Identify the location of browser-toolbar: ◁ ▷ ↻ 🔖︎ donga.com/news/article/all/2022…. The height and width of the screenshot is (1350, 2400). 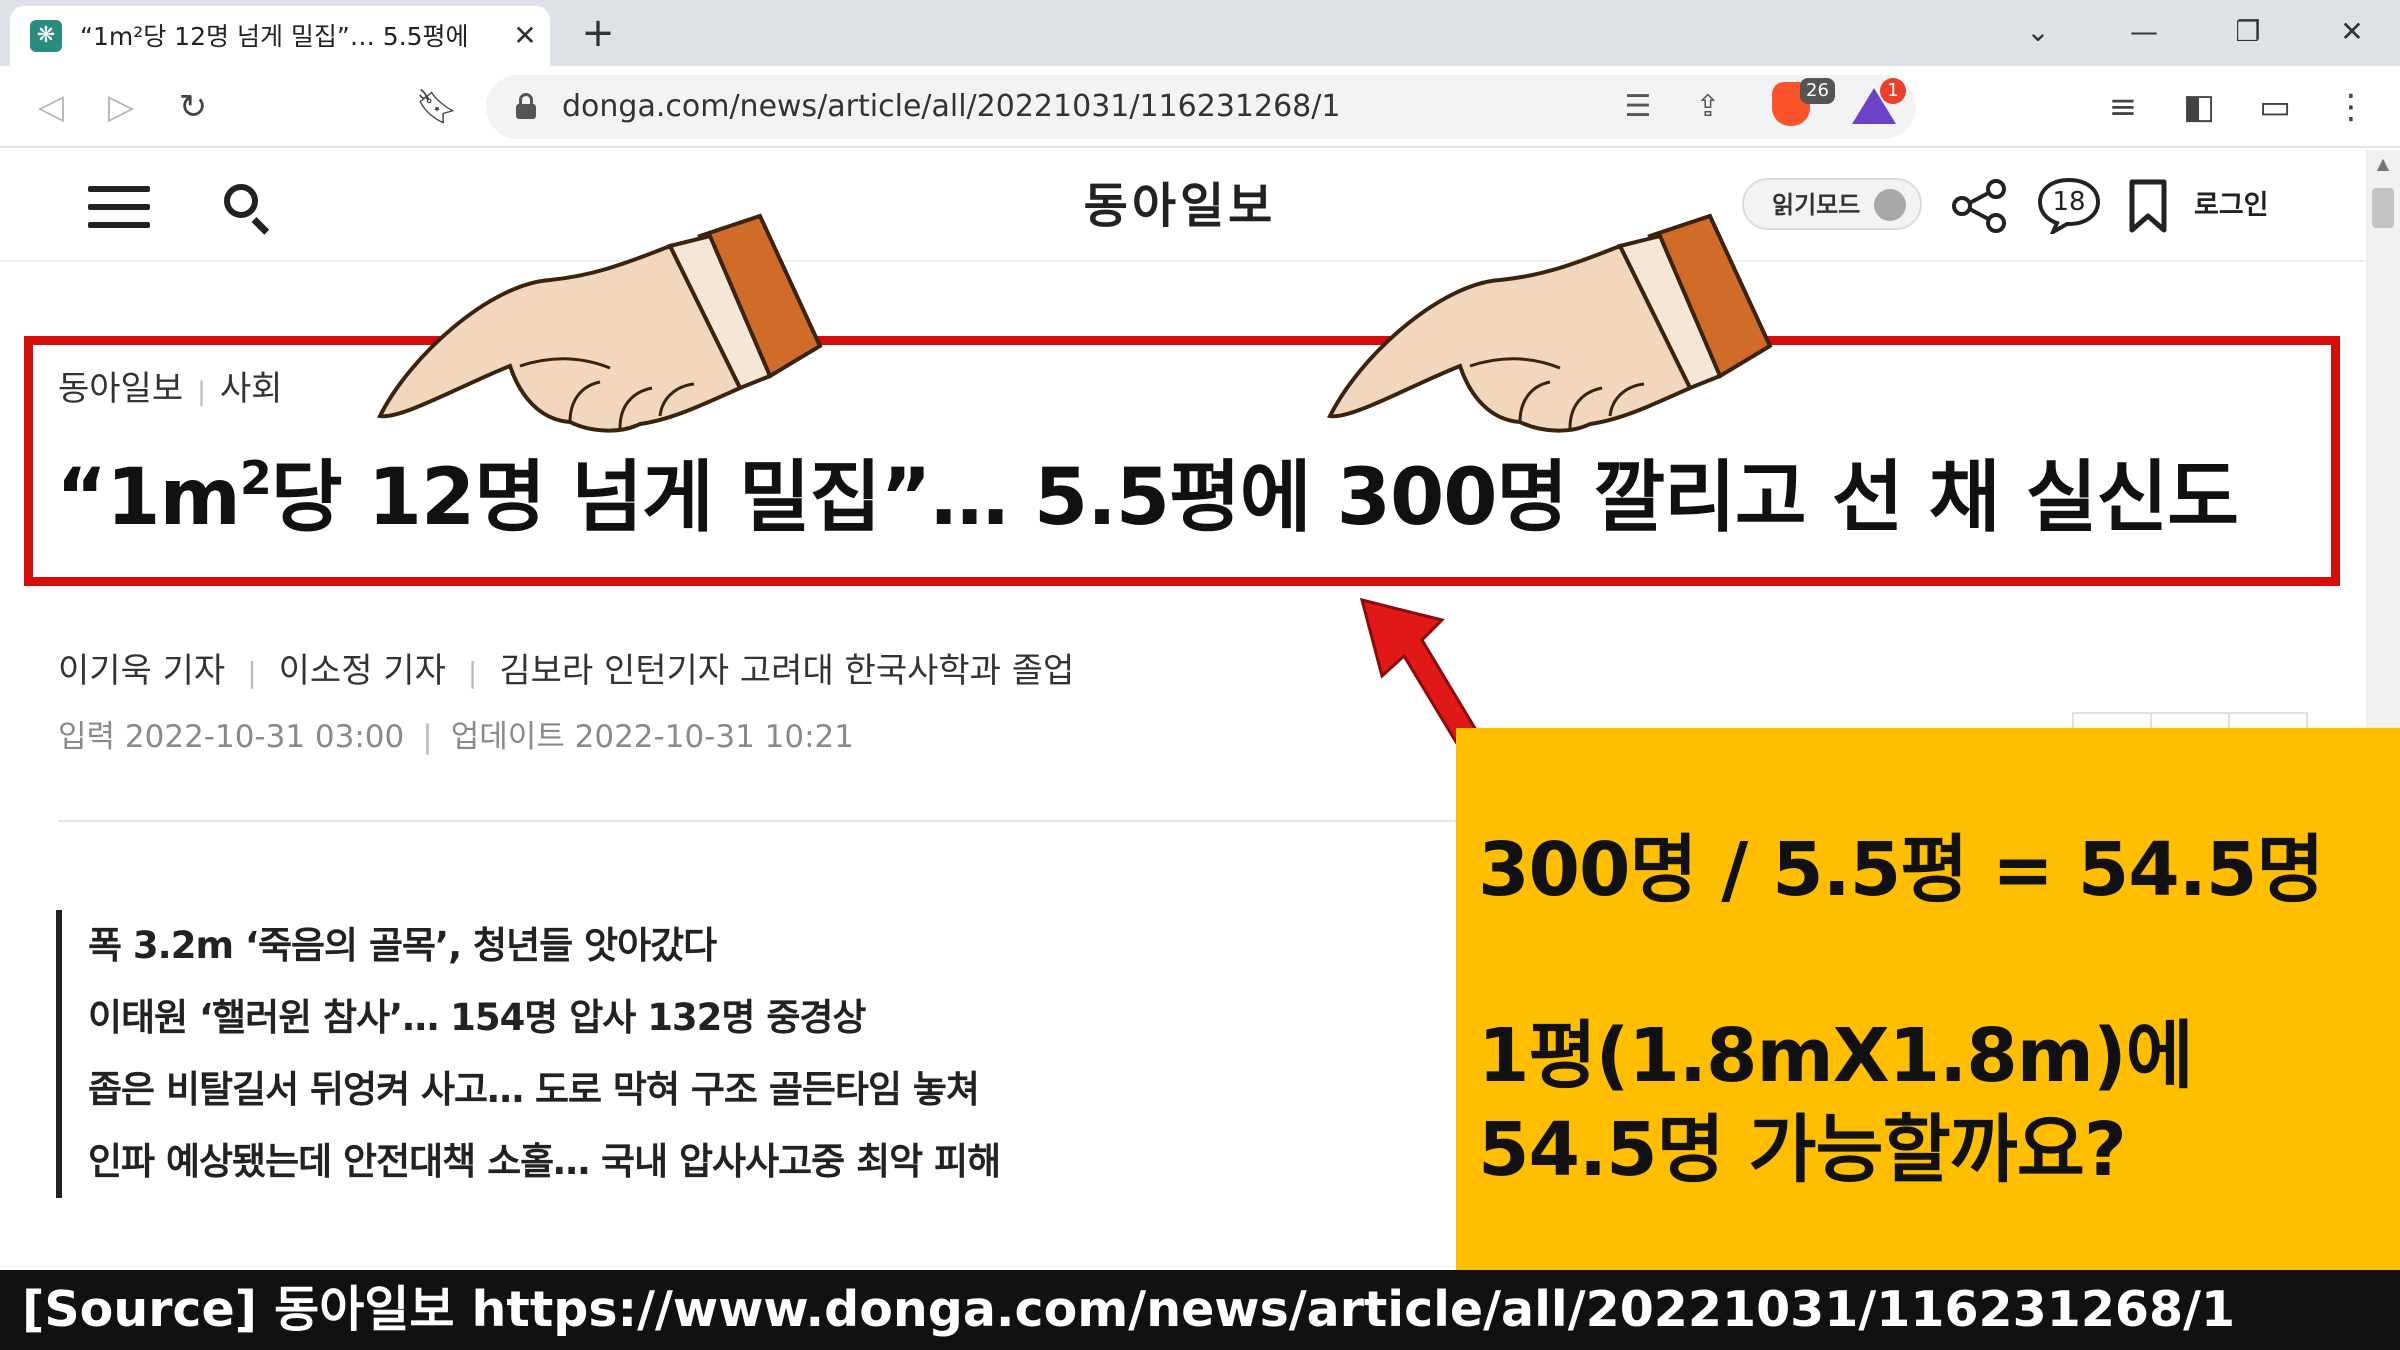
(1200, 107).